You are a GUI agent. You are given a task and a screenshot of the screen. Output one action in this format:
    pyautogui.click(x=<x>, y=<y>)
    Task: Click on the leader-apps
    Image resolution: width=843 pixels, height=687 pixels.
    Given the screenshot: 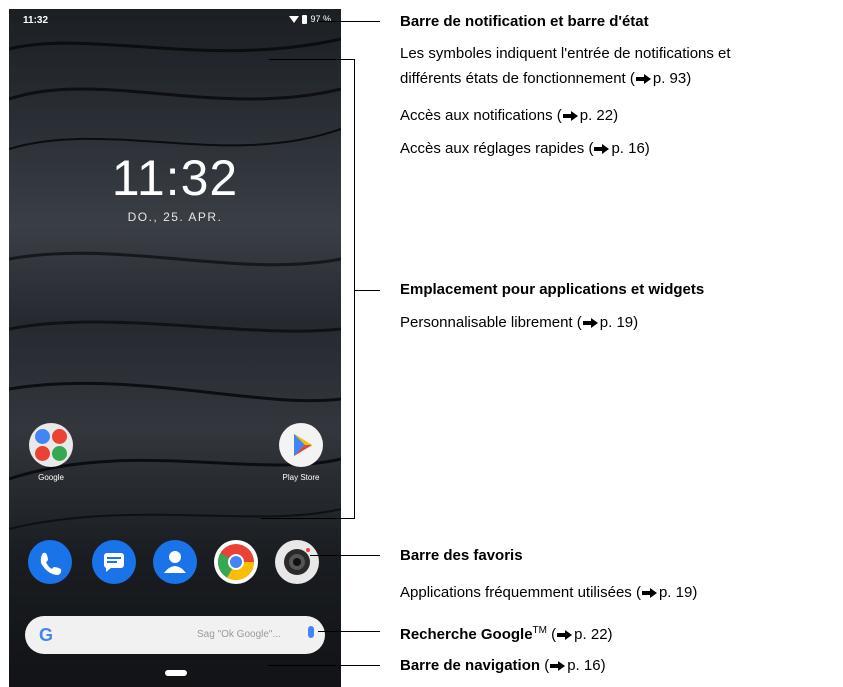 What is the action you would take?
    pyautogui.click(x=367, y=290)
    